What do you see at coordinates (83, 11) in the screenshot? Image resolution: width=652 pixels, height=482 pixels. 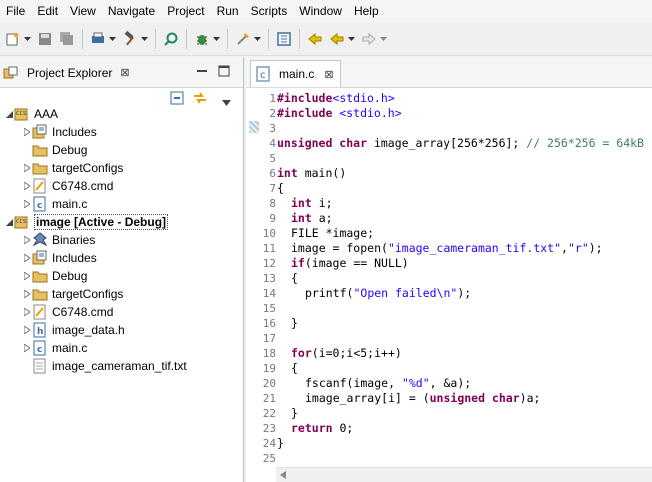 I see `menu-view: View` at bounding box center [83, 11].